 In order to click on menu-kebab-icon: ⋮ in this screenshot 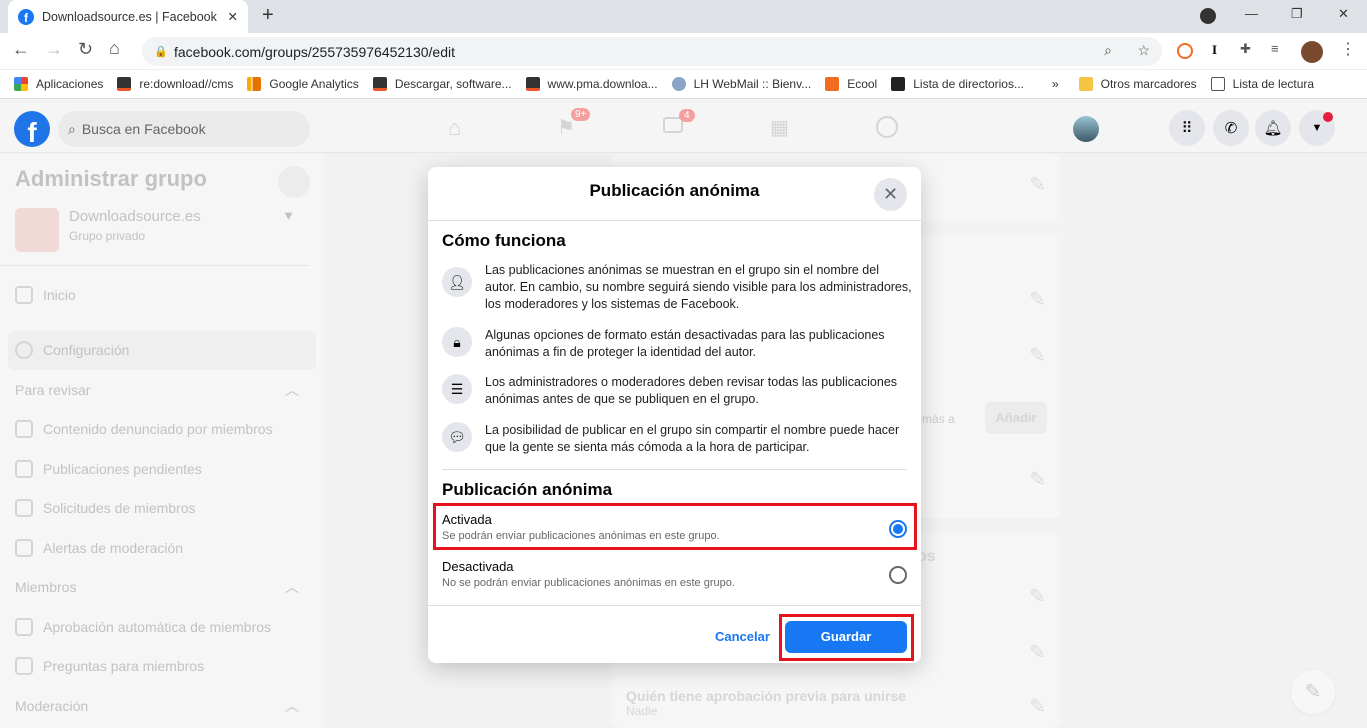, I will do `click(1348, 49)`.